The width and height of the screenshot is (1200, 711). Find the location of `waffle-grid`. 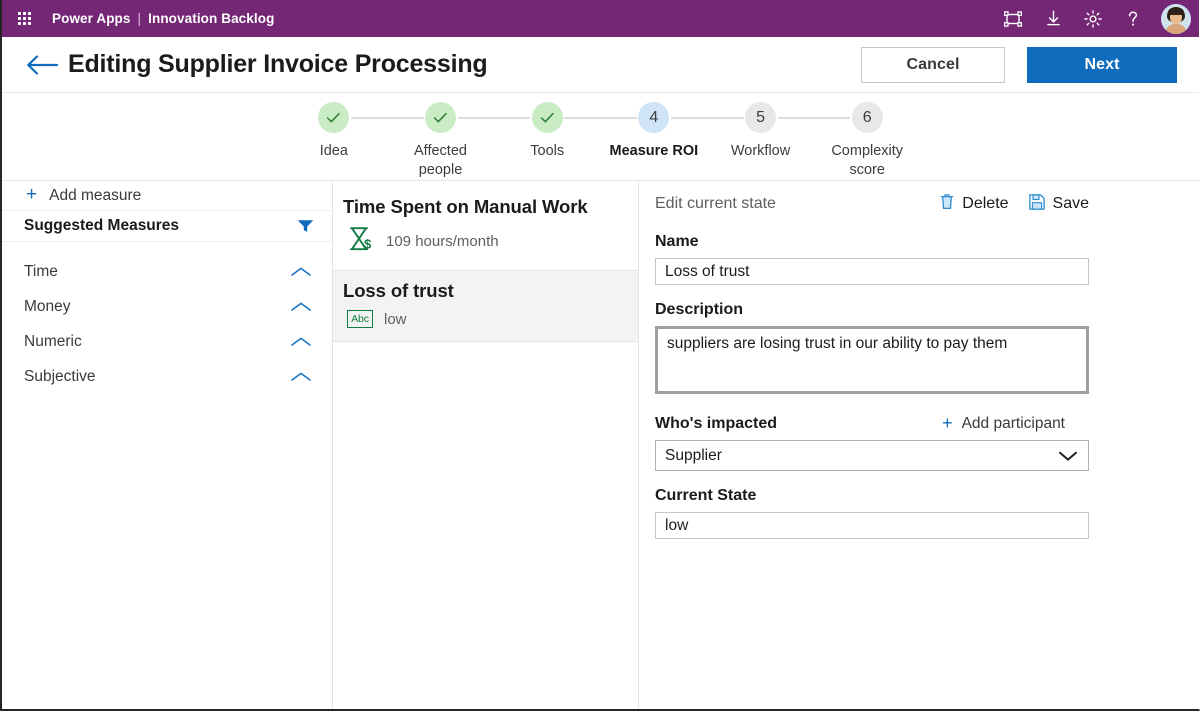

waffle-grid is located at coordinates (24, 18).